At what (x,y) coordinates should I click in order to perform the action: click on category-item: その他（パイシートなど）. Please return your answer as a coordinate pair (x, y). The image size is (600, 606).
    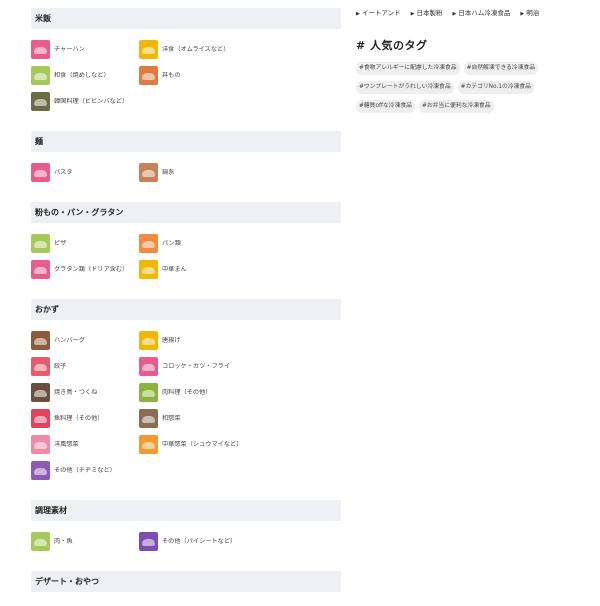
    Looking at the image, I should click on (193, 541).